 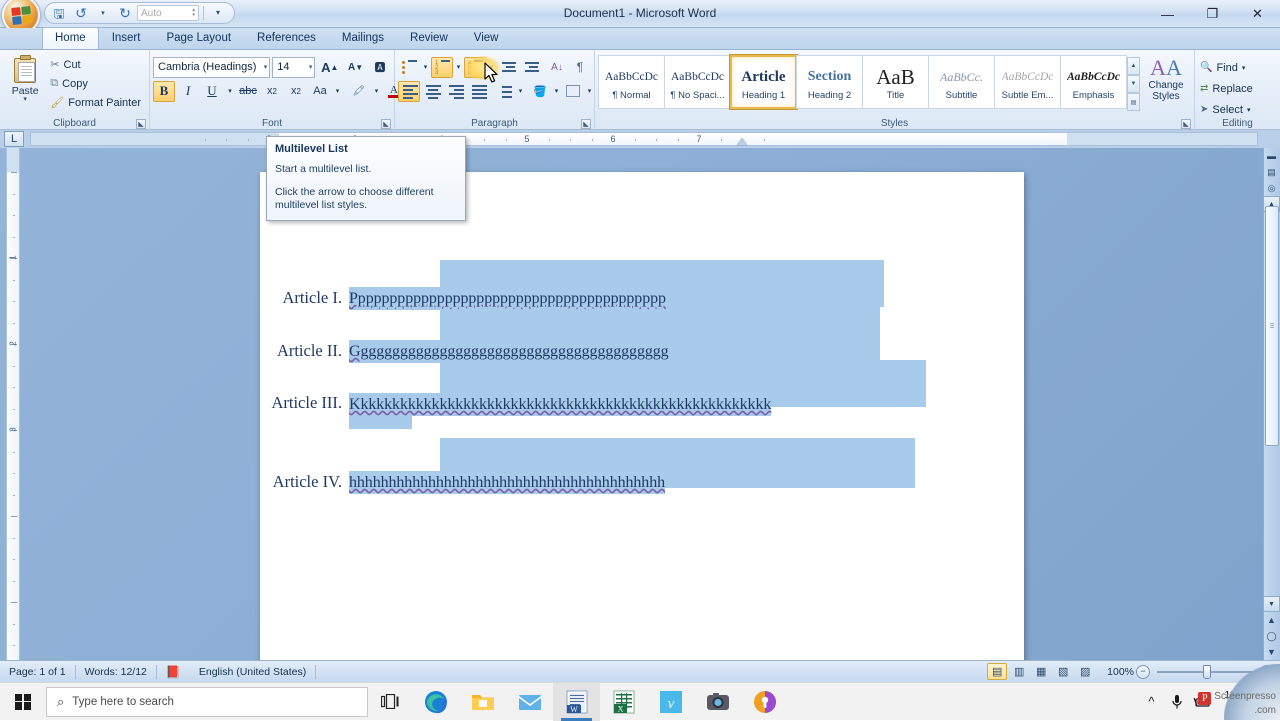 I want to click on vertical-ruler: 1 2 3, so click(x=13, y=404).